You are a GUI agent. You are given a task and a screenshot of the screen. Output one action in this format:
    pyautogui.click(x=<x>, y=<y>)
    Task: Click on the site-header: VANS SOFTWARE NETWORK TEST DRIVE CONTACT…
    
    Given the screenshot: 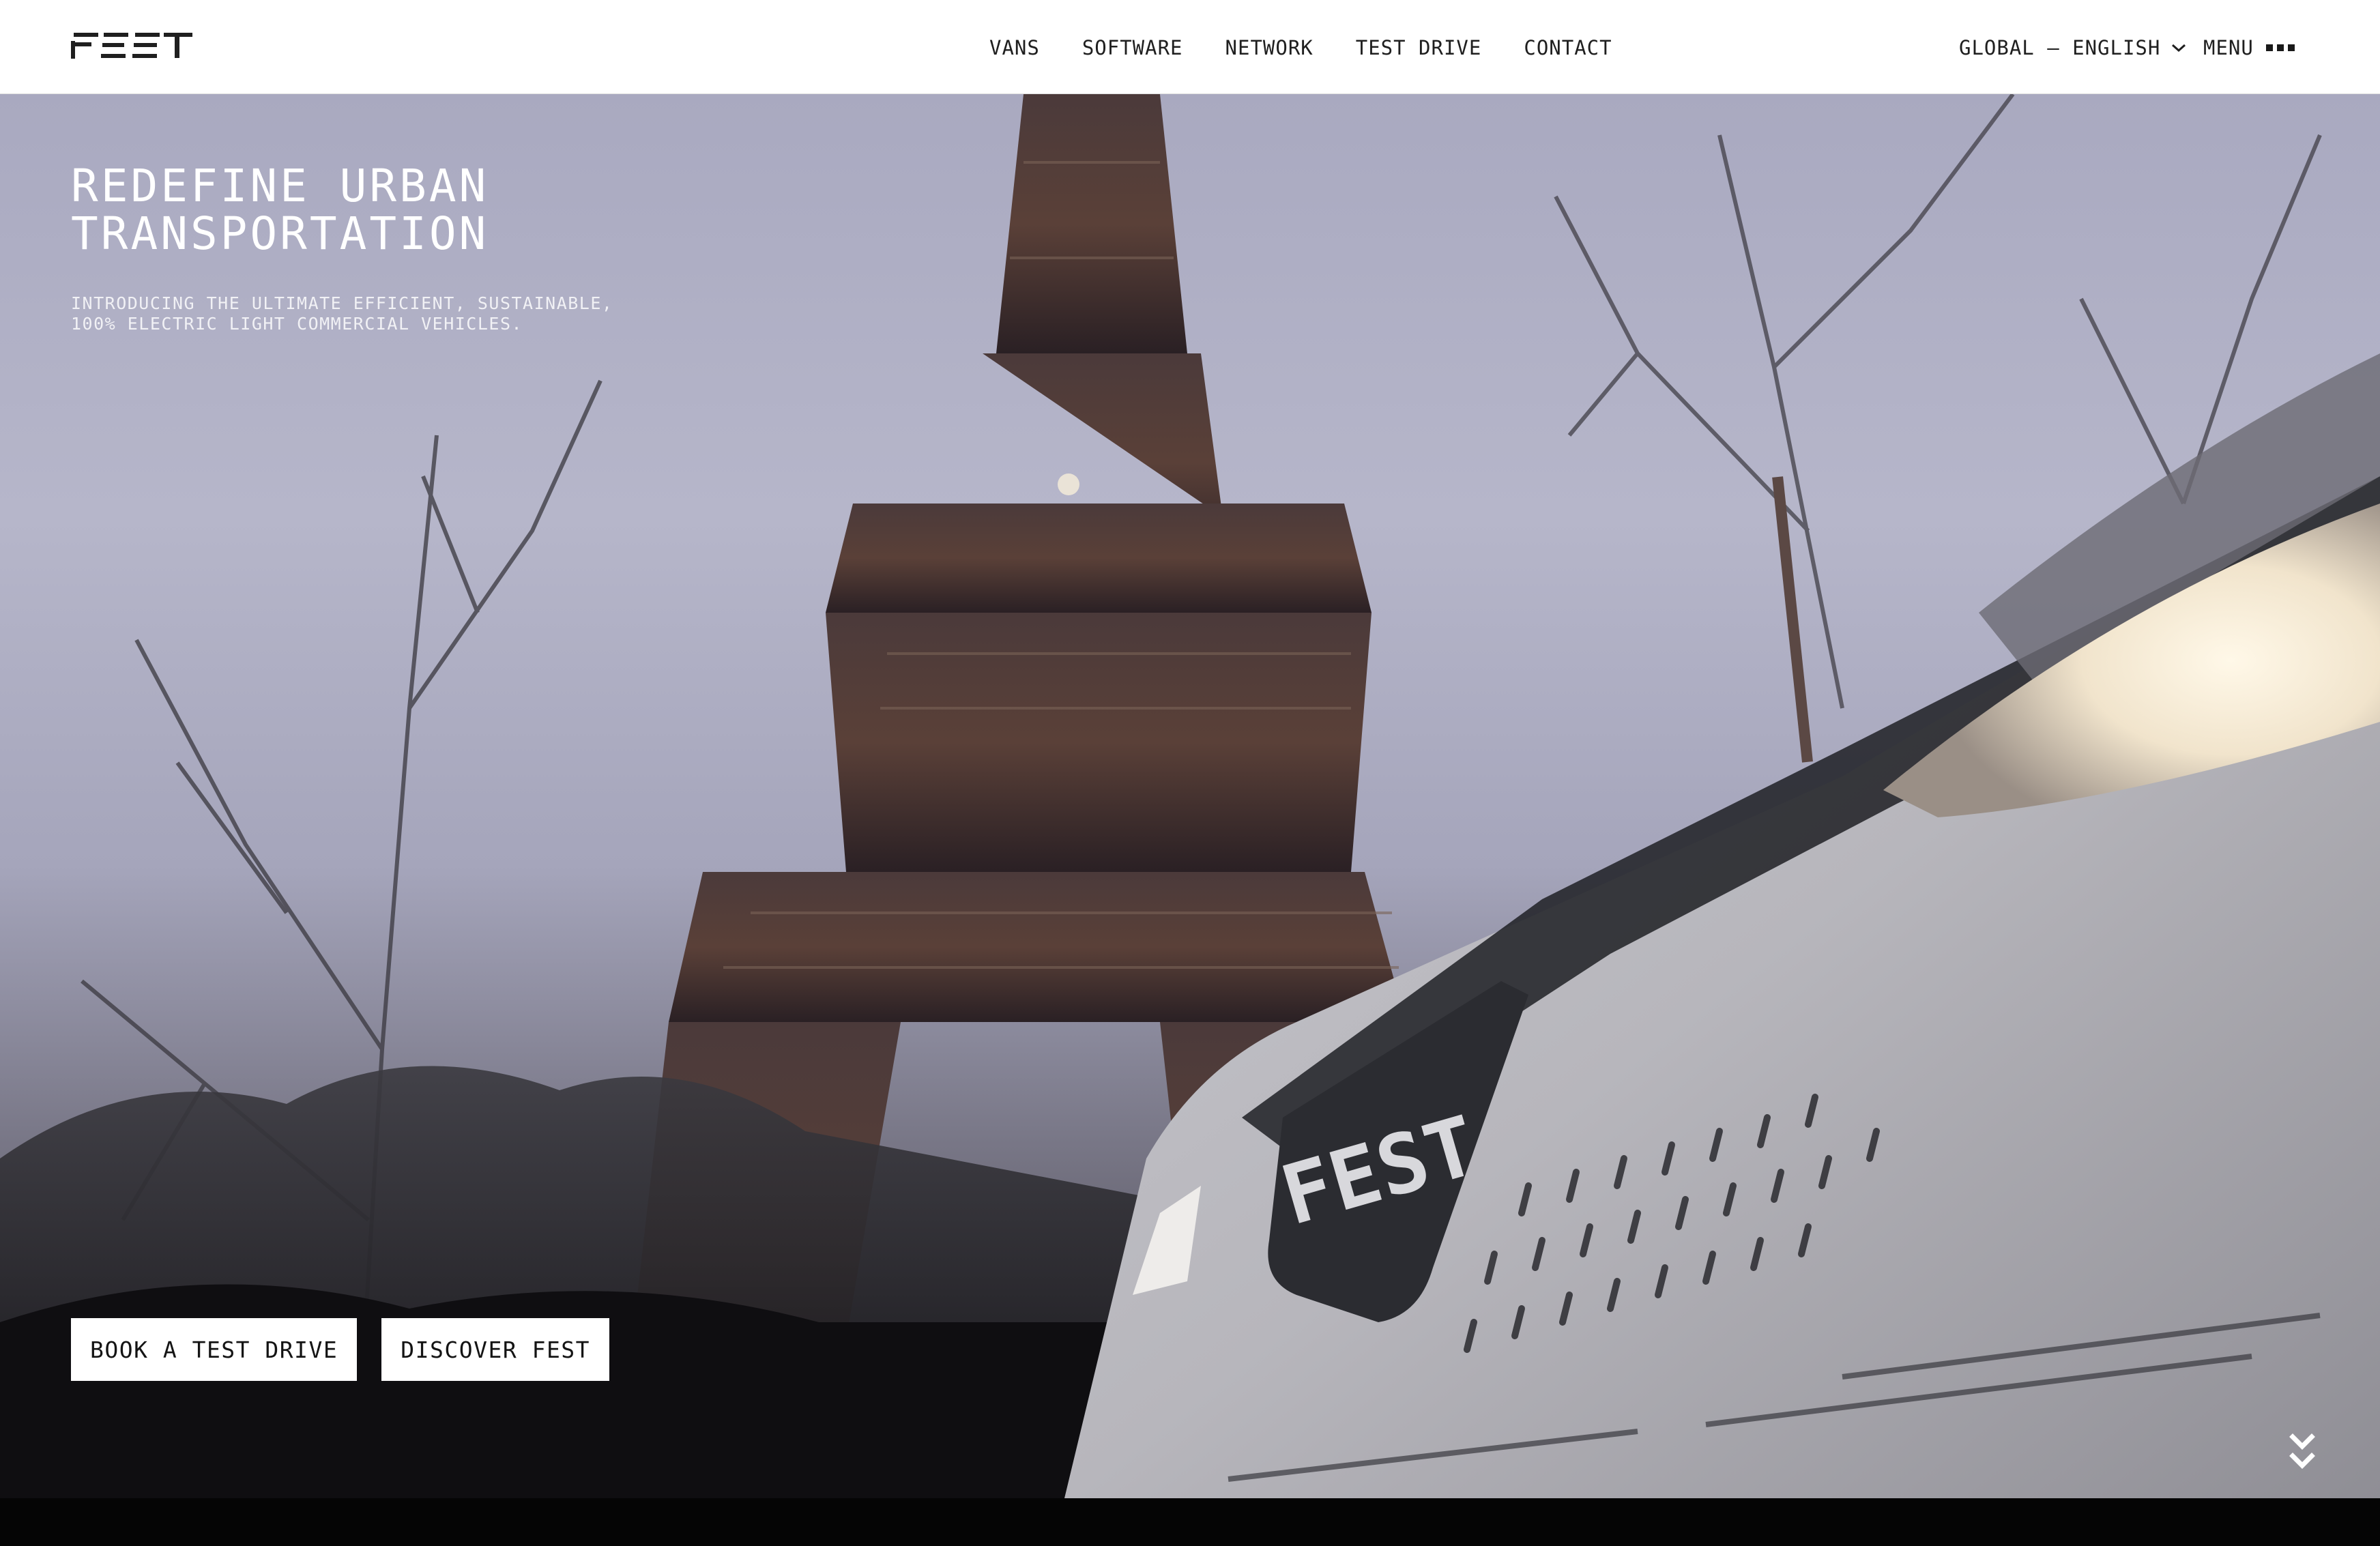 What is the action you would take?
    pyautogui.click(x=1190, y=47)
    